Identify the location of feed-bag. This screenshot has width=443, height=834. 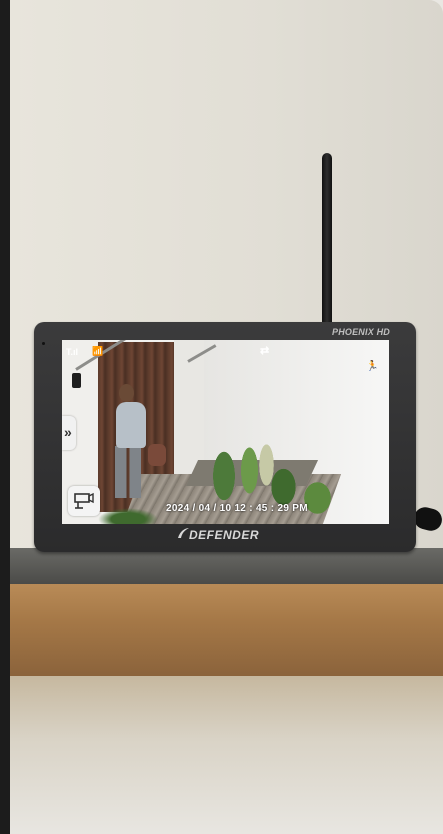
(157, 455).